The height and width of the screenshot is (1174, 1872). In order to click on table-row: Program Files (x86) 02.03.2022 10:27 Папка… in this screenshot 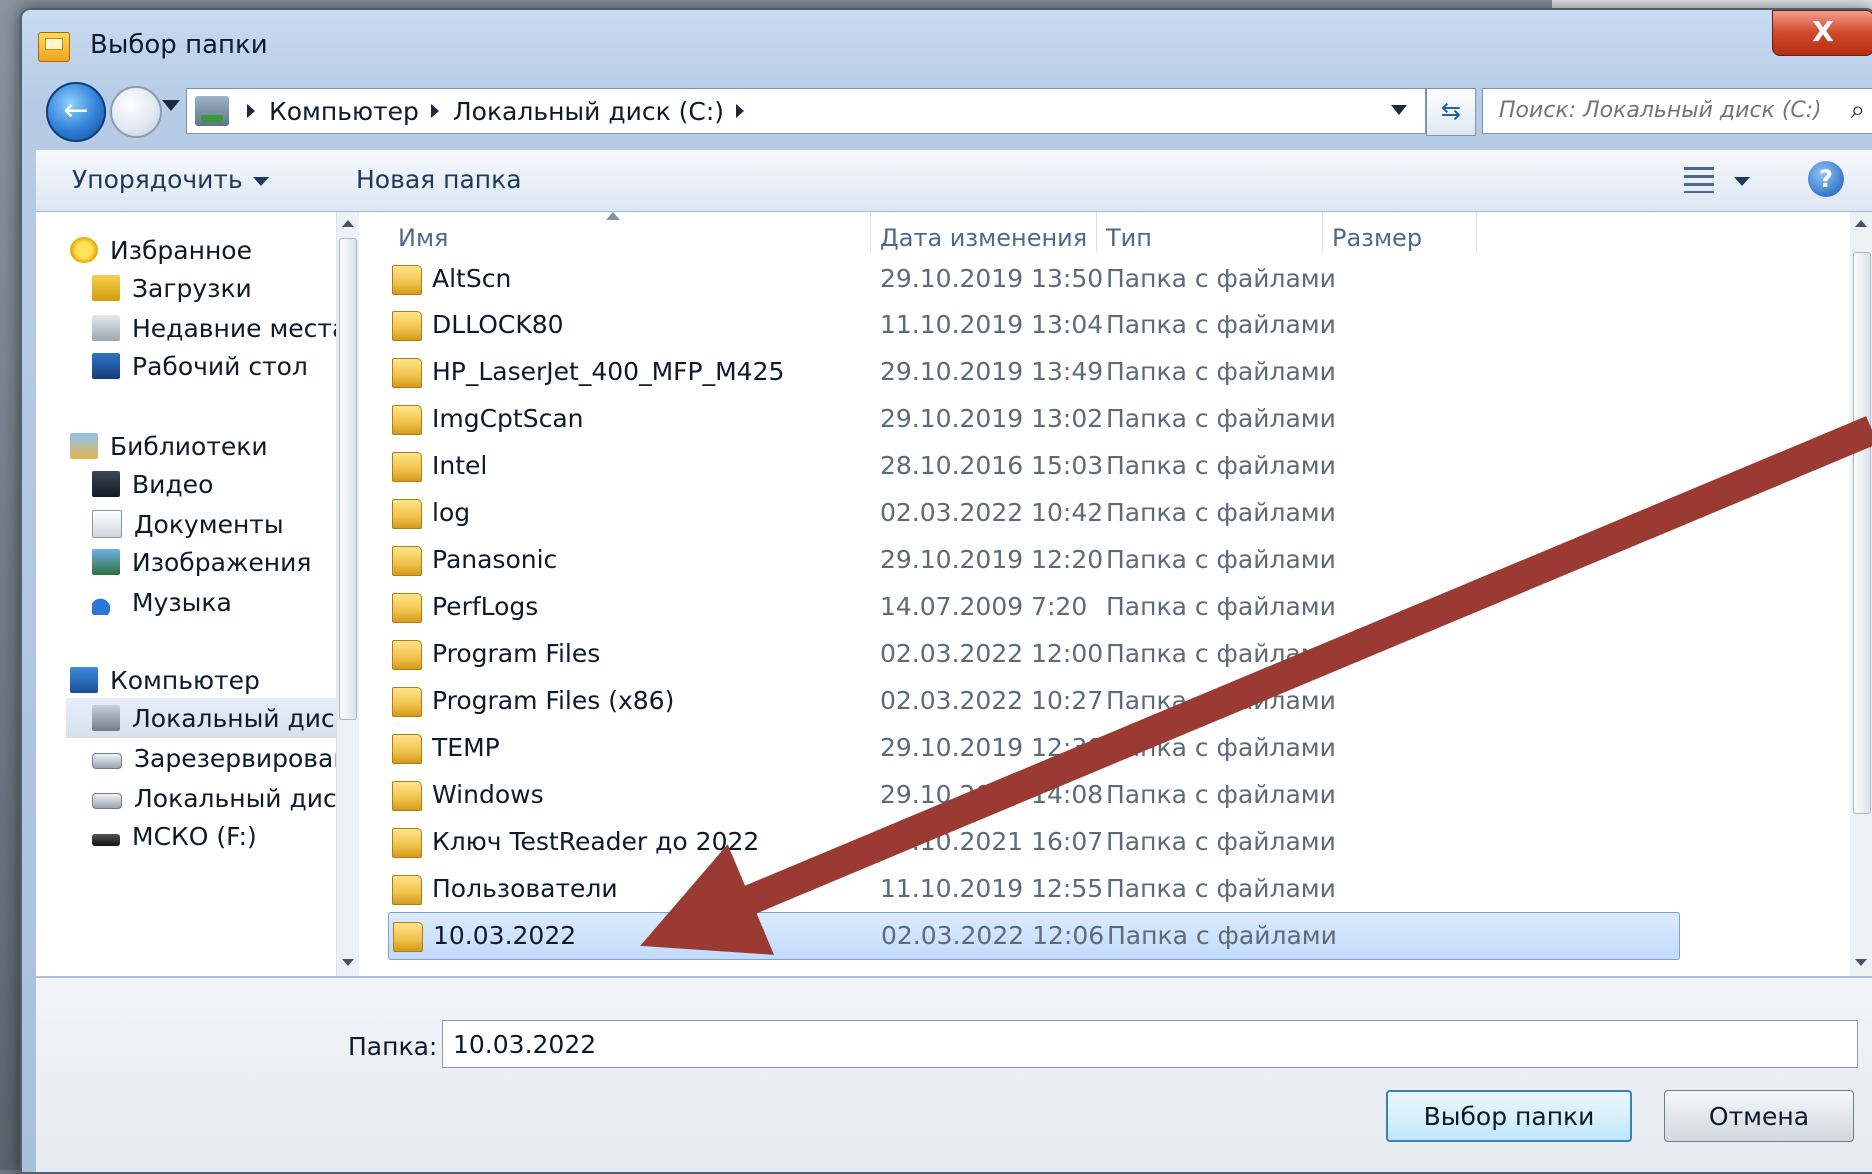, I will do `click(1096, 701)`.